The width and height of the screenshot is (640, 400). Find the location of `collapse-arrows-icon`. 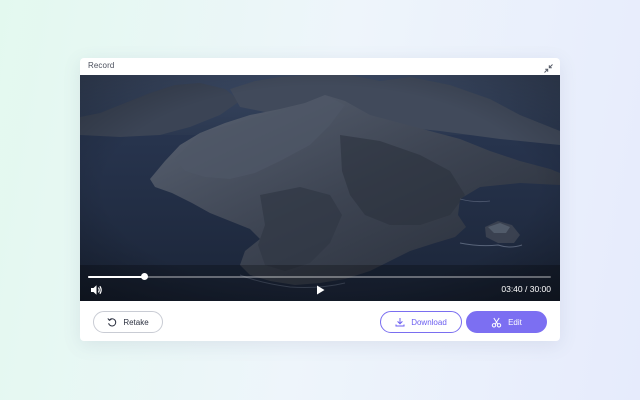

collapse-arrows-icon is located at coordinates (548, 67).